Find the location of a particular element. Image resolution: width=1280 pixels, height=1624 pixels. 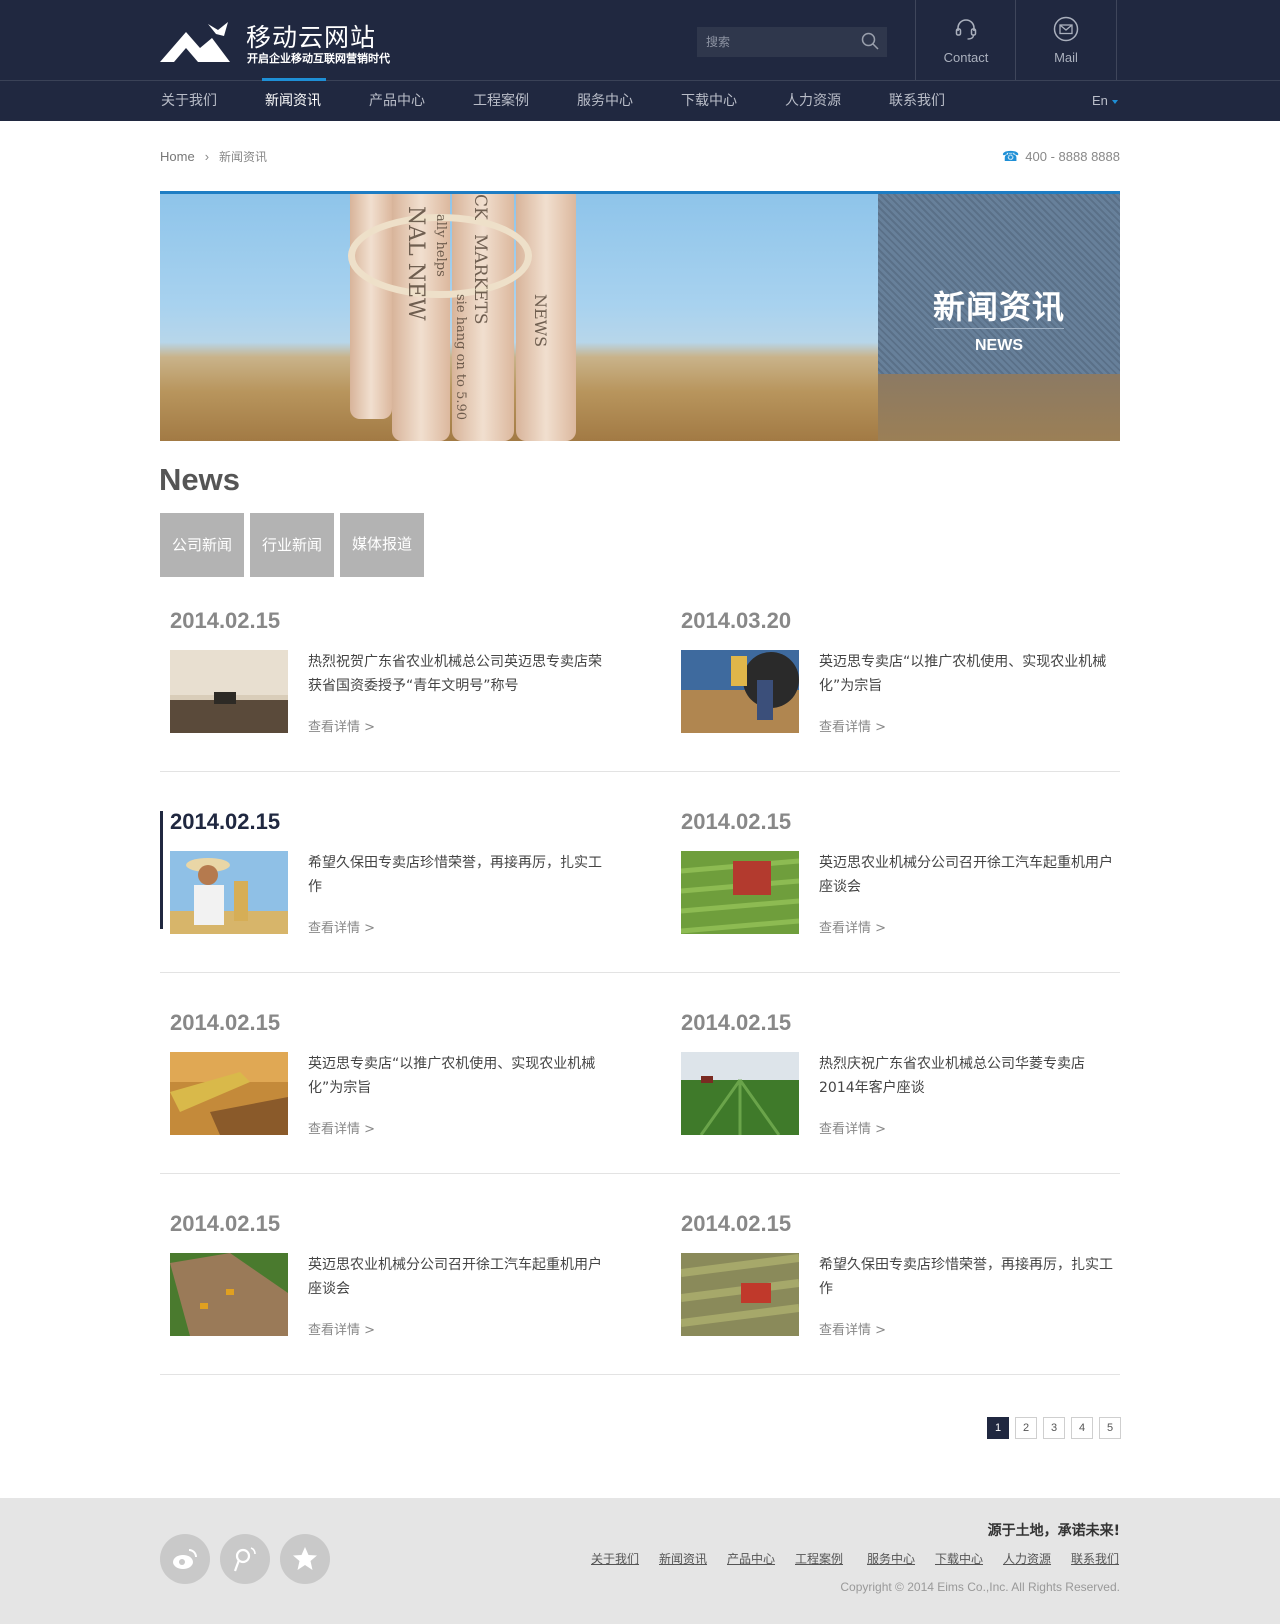

footer-link-service: 服务中心 is located at coordinates (891, 1558).